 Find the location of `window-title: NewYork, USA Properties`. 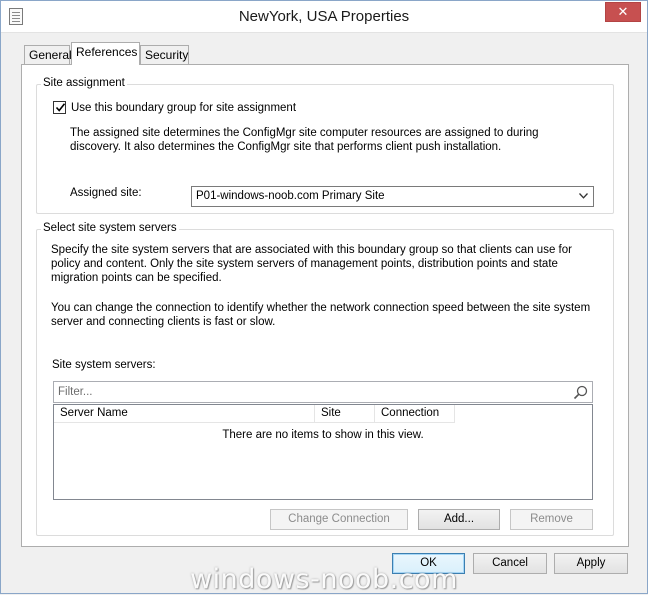

window-title: NewYork, USA Properties is located at coordinates (324, 16).